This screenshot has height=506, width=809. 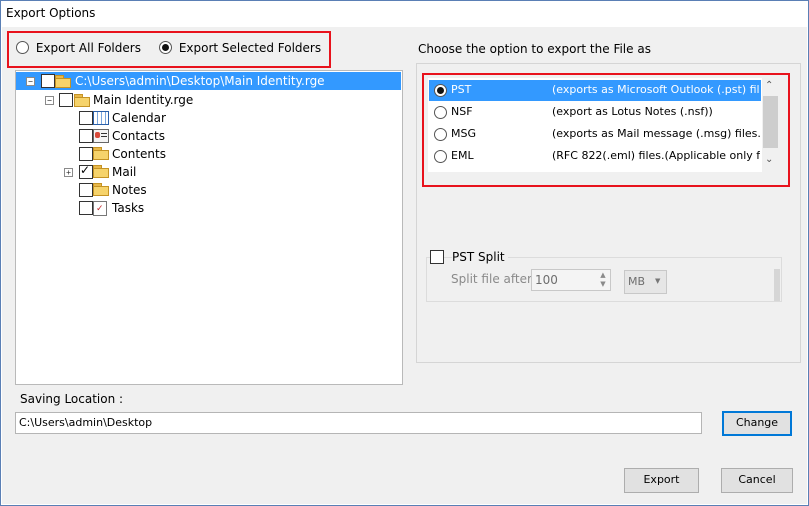 I want to click on change-button: Change, so click(x=757, y=423).